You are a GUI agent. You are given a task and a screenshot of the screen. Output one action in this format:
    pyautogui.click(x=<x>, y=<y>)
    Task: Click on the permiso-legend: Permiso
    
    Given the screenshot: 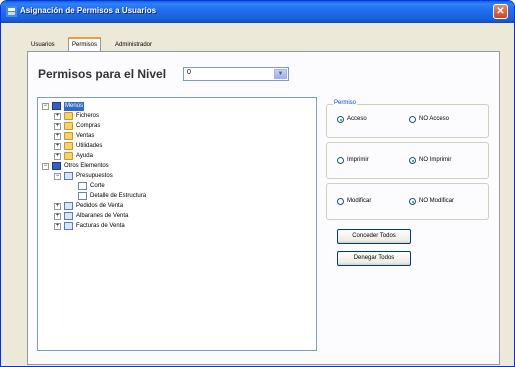 What is the action you would take?
    pyautogui.click(x=345, y=103)
    